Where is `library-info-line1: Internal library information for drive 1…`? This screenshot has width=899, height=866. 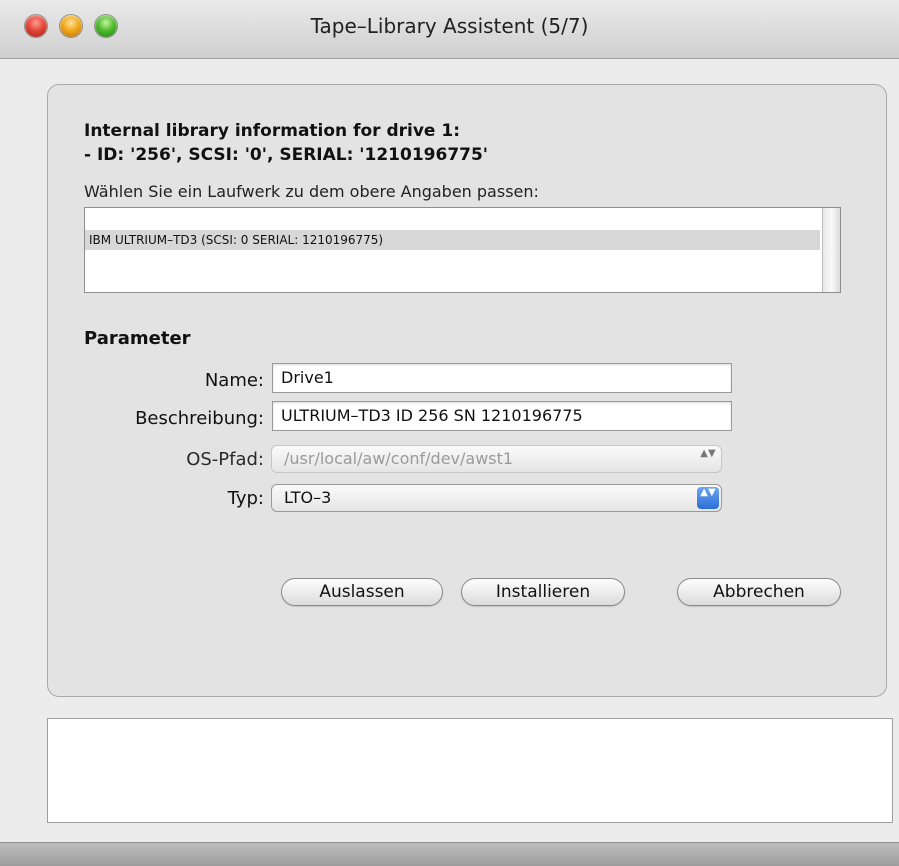 library-info-line1: Internal library information for drive 1… is located at coordinates (272, 131).